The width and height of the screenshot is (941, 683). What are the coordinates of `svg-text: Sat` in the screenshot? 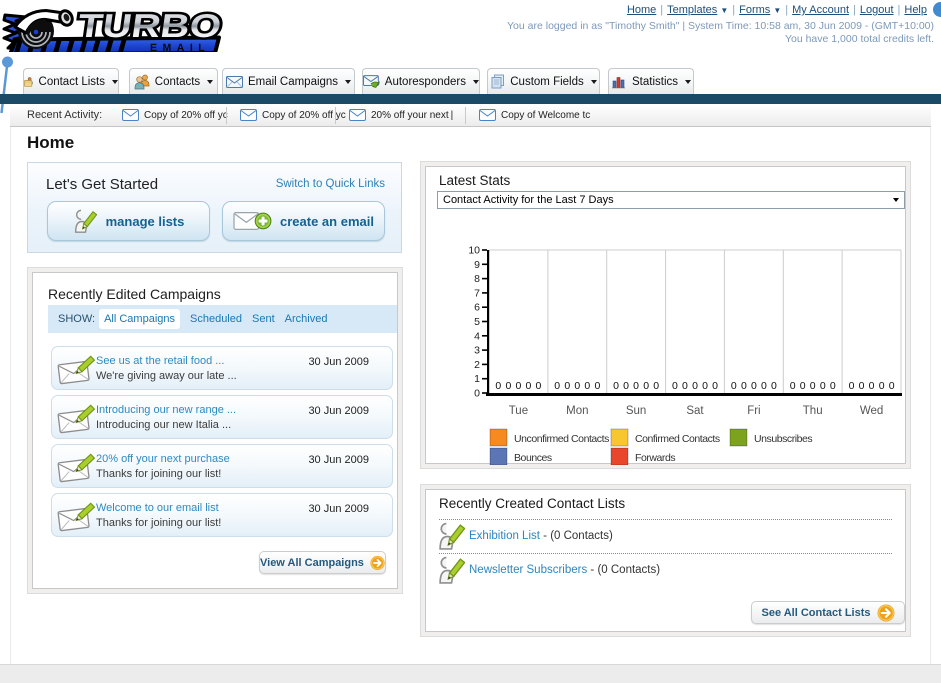 It's located at (695, 411).